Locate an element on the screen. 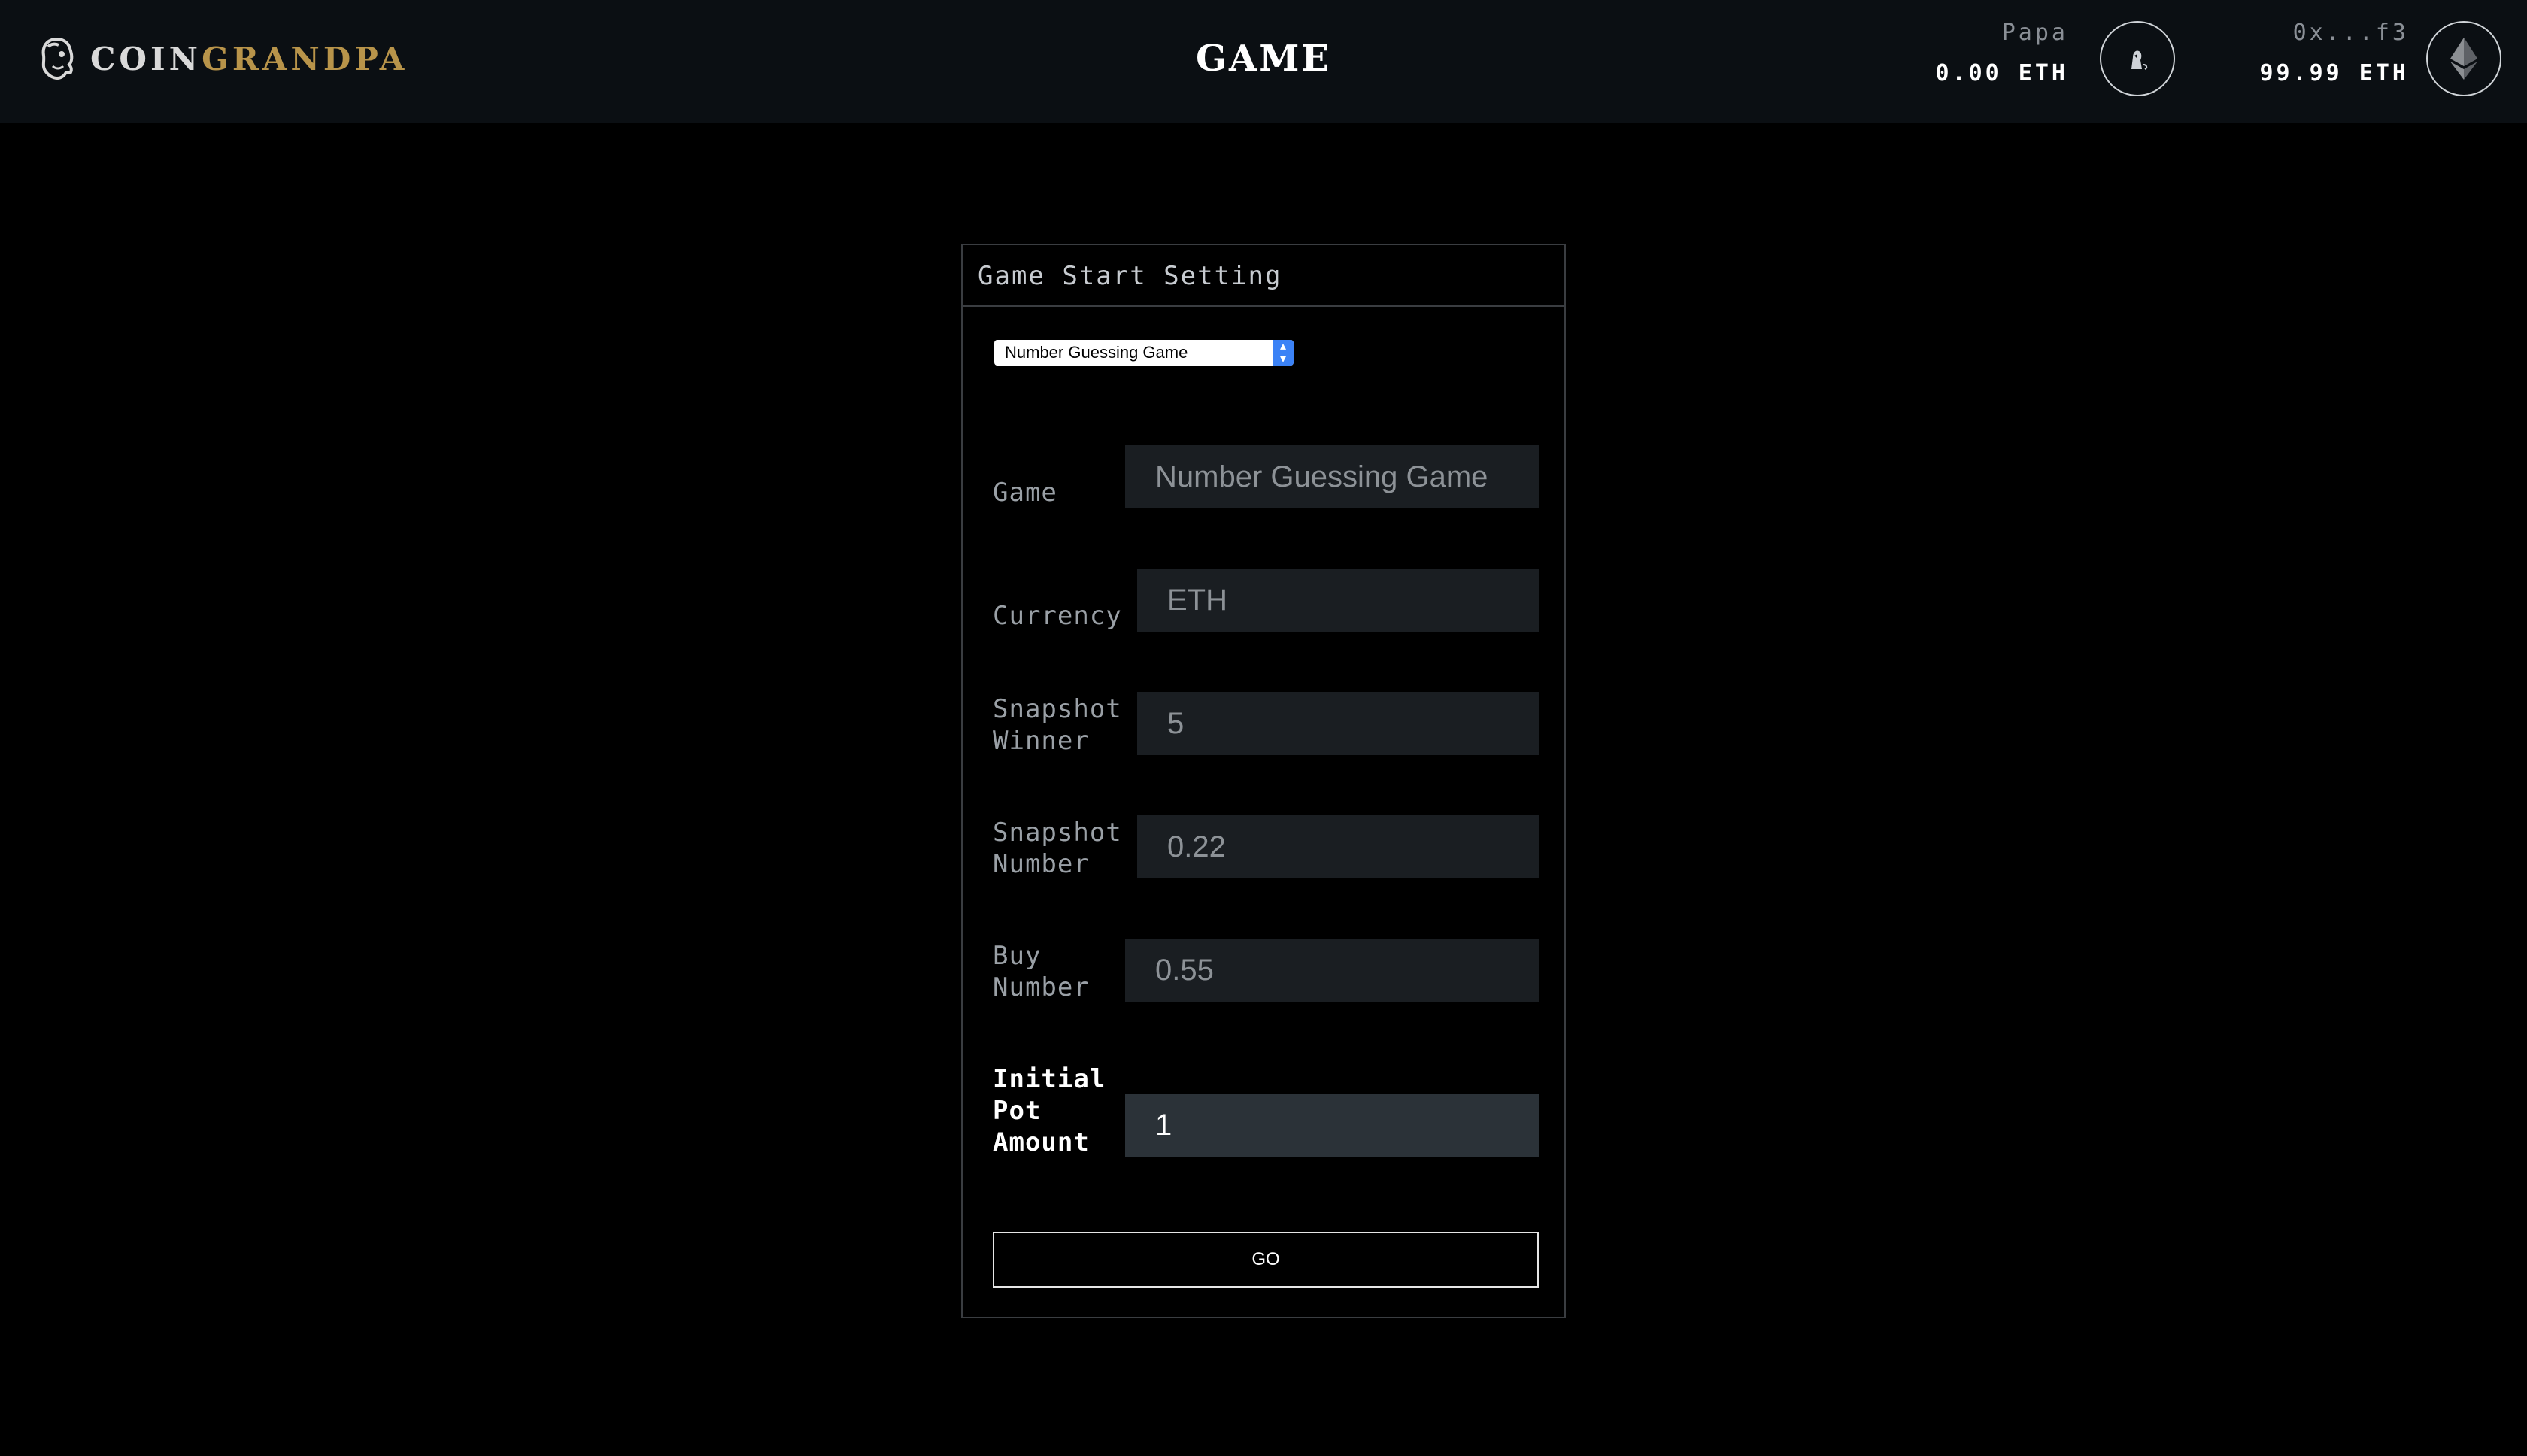 This screenshot has height=1456, width=2527. select-arrows-icon: ▴ ▾ is located at coordinates (1283, 353).